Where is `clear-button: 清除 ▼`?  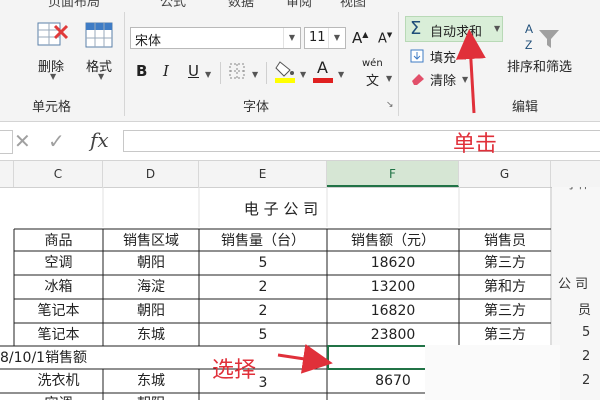 clear-button: 清除 ▼ is located at coordinates (440, 79).